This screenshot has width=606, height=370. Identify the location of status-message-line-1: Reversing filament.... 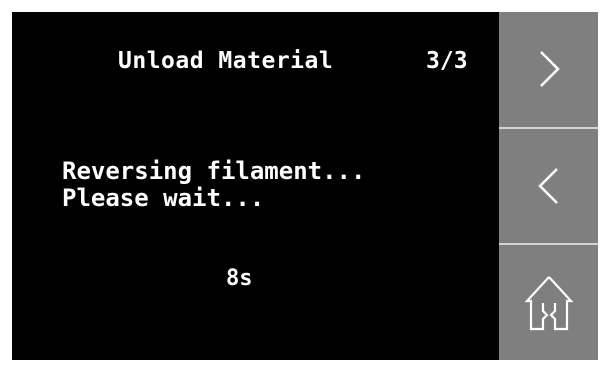
(214, 171).